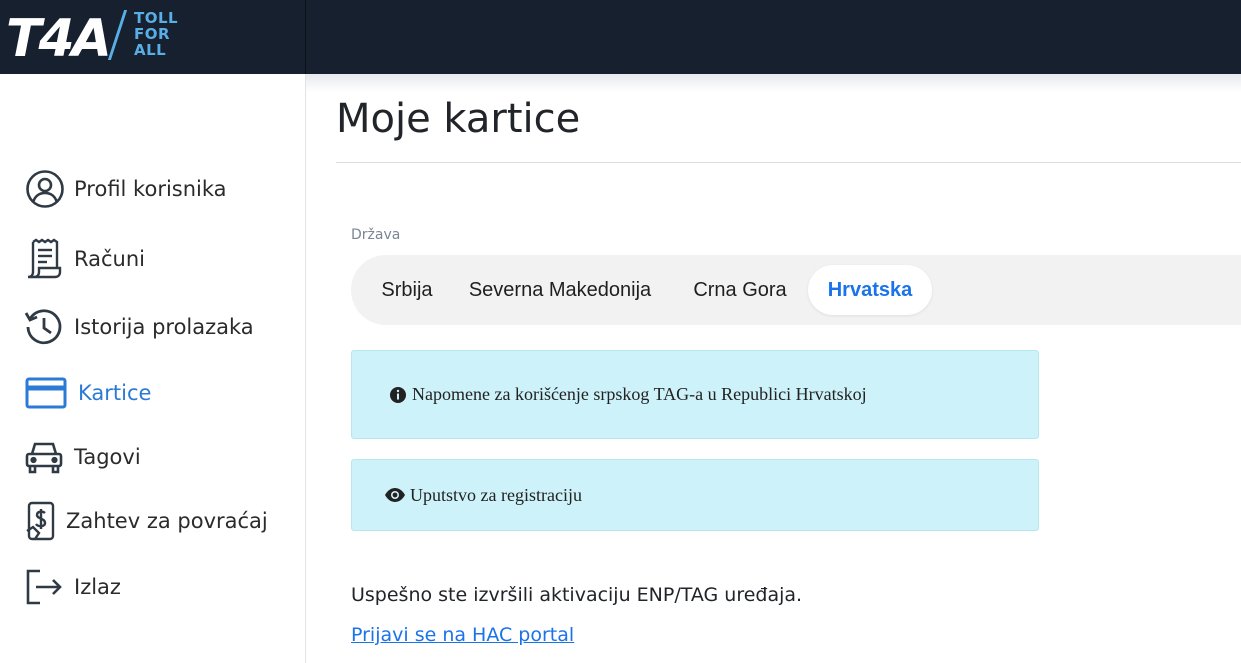  I want to click on sidebar-item-refund: Zahtev za povraćaj, so click(146, 521).